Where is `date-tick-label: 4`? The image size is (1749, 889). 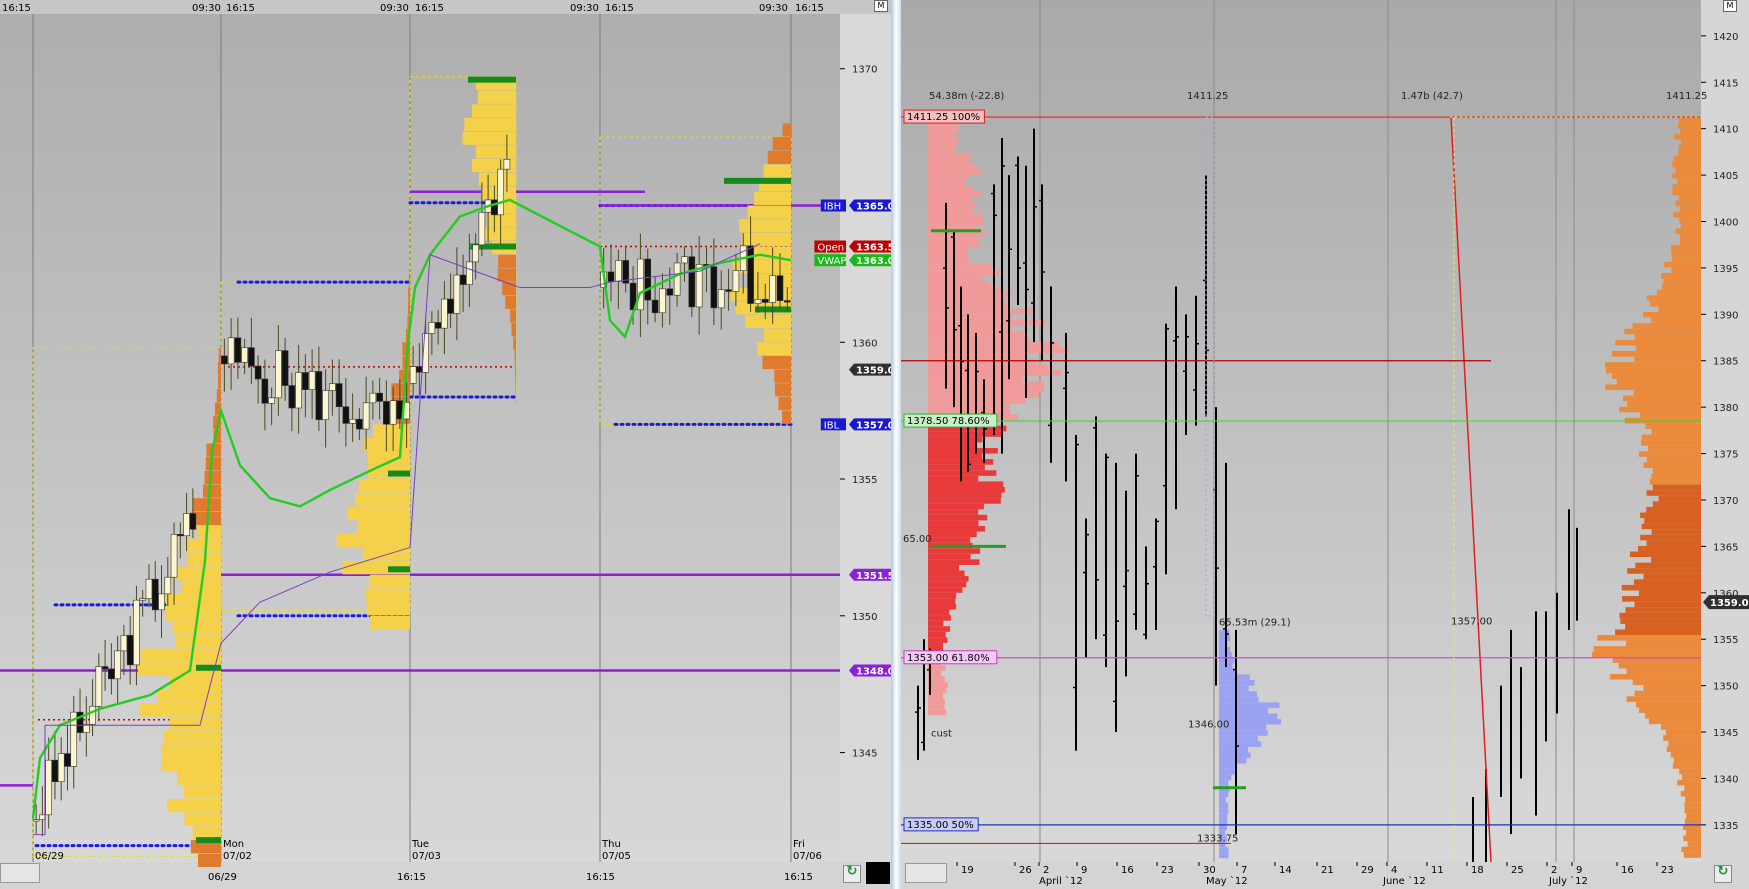
date-tick-label: 4 is located at coordinates (1394, 870).